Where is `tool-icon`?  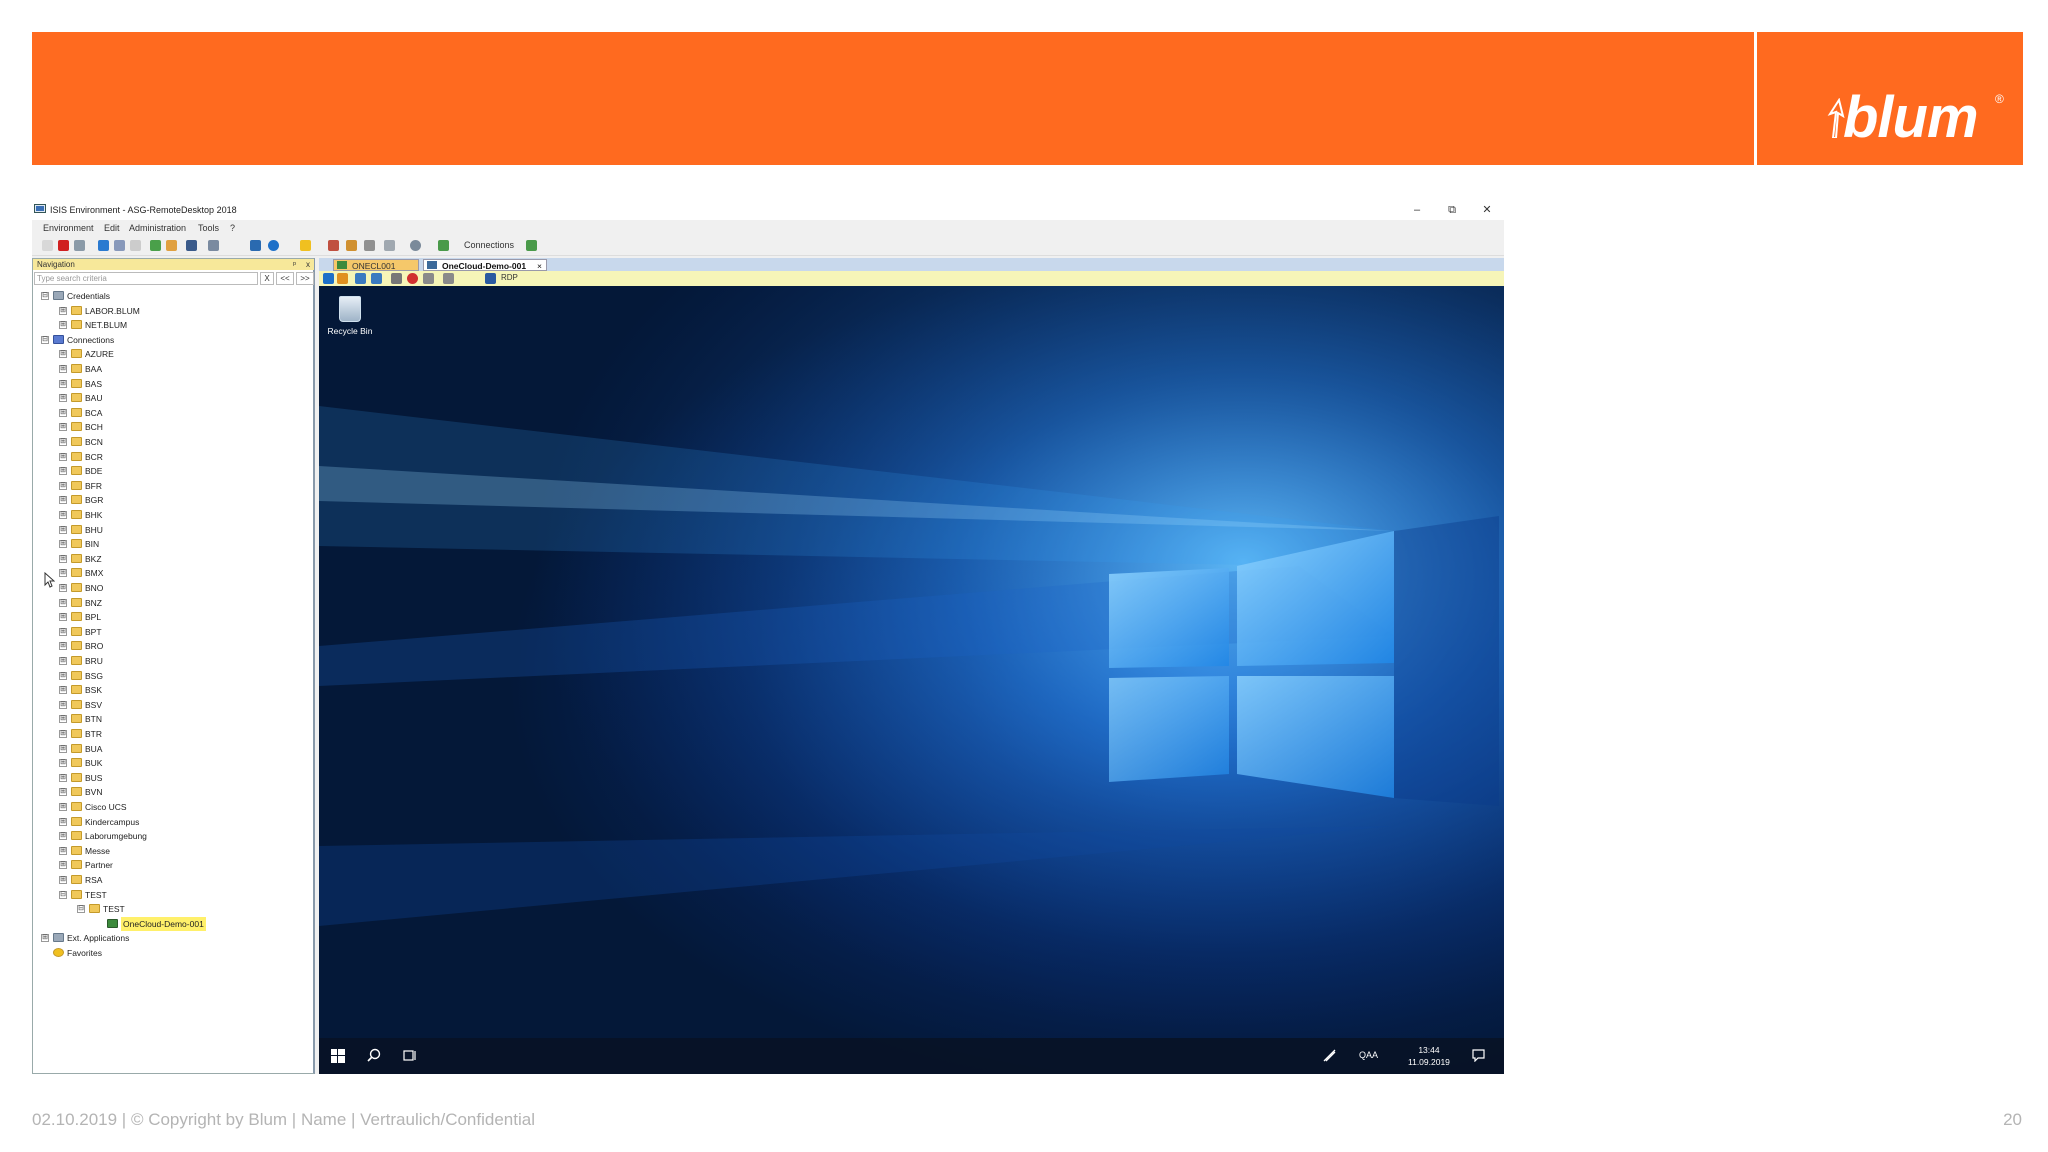 tool-icon is located at coordinates (333, 245).